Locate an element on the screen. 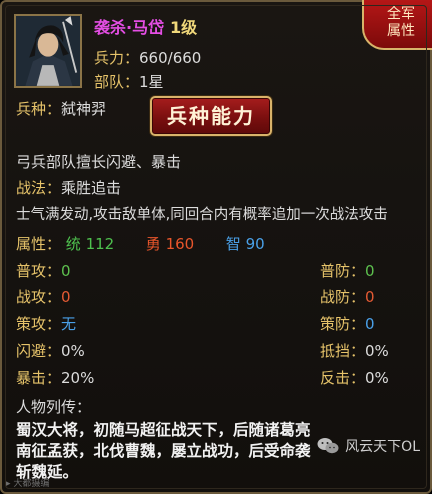  team-label: 部队： is located at coordinates (117, 82).